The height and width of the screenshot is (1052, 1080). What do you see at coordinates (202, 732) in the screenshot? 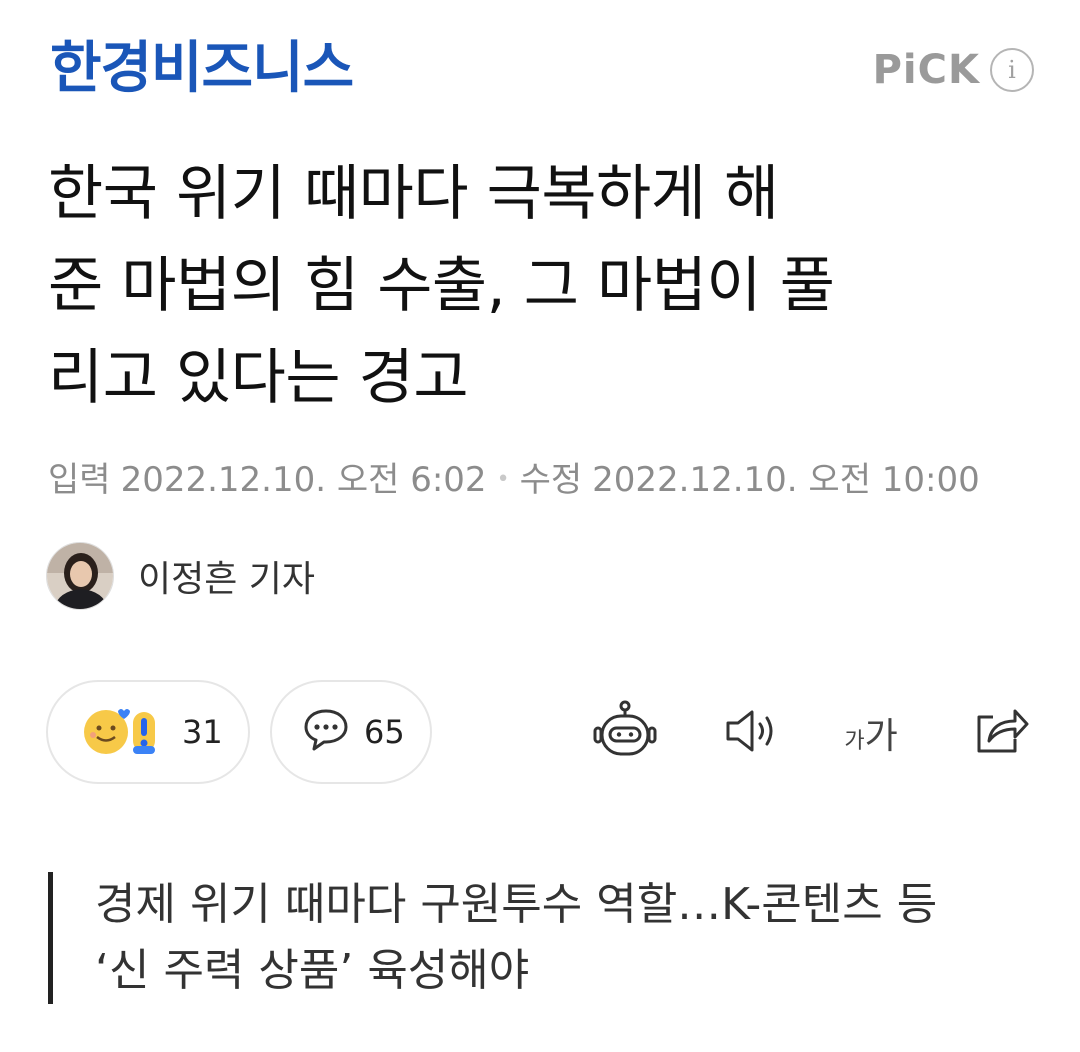
I see `reaction-count: 31` at bounding box center [202, 732].